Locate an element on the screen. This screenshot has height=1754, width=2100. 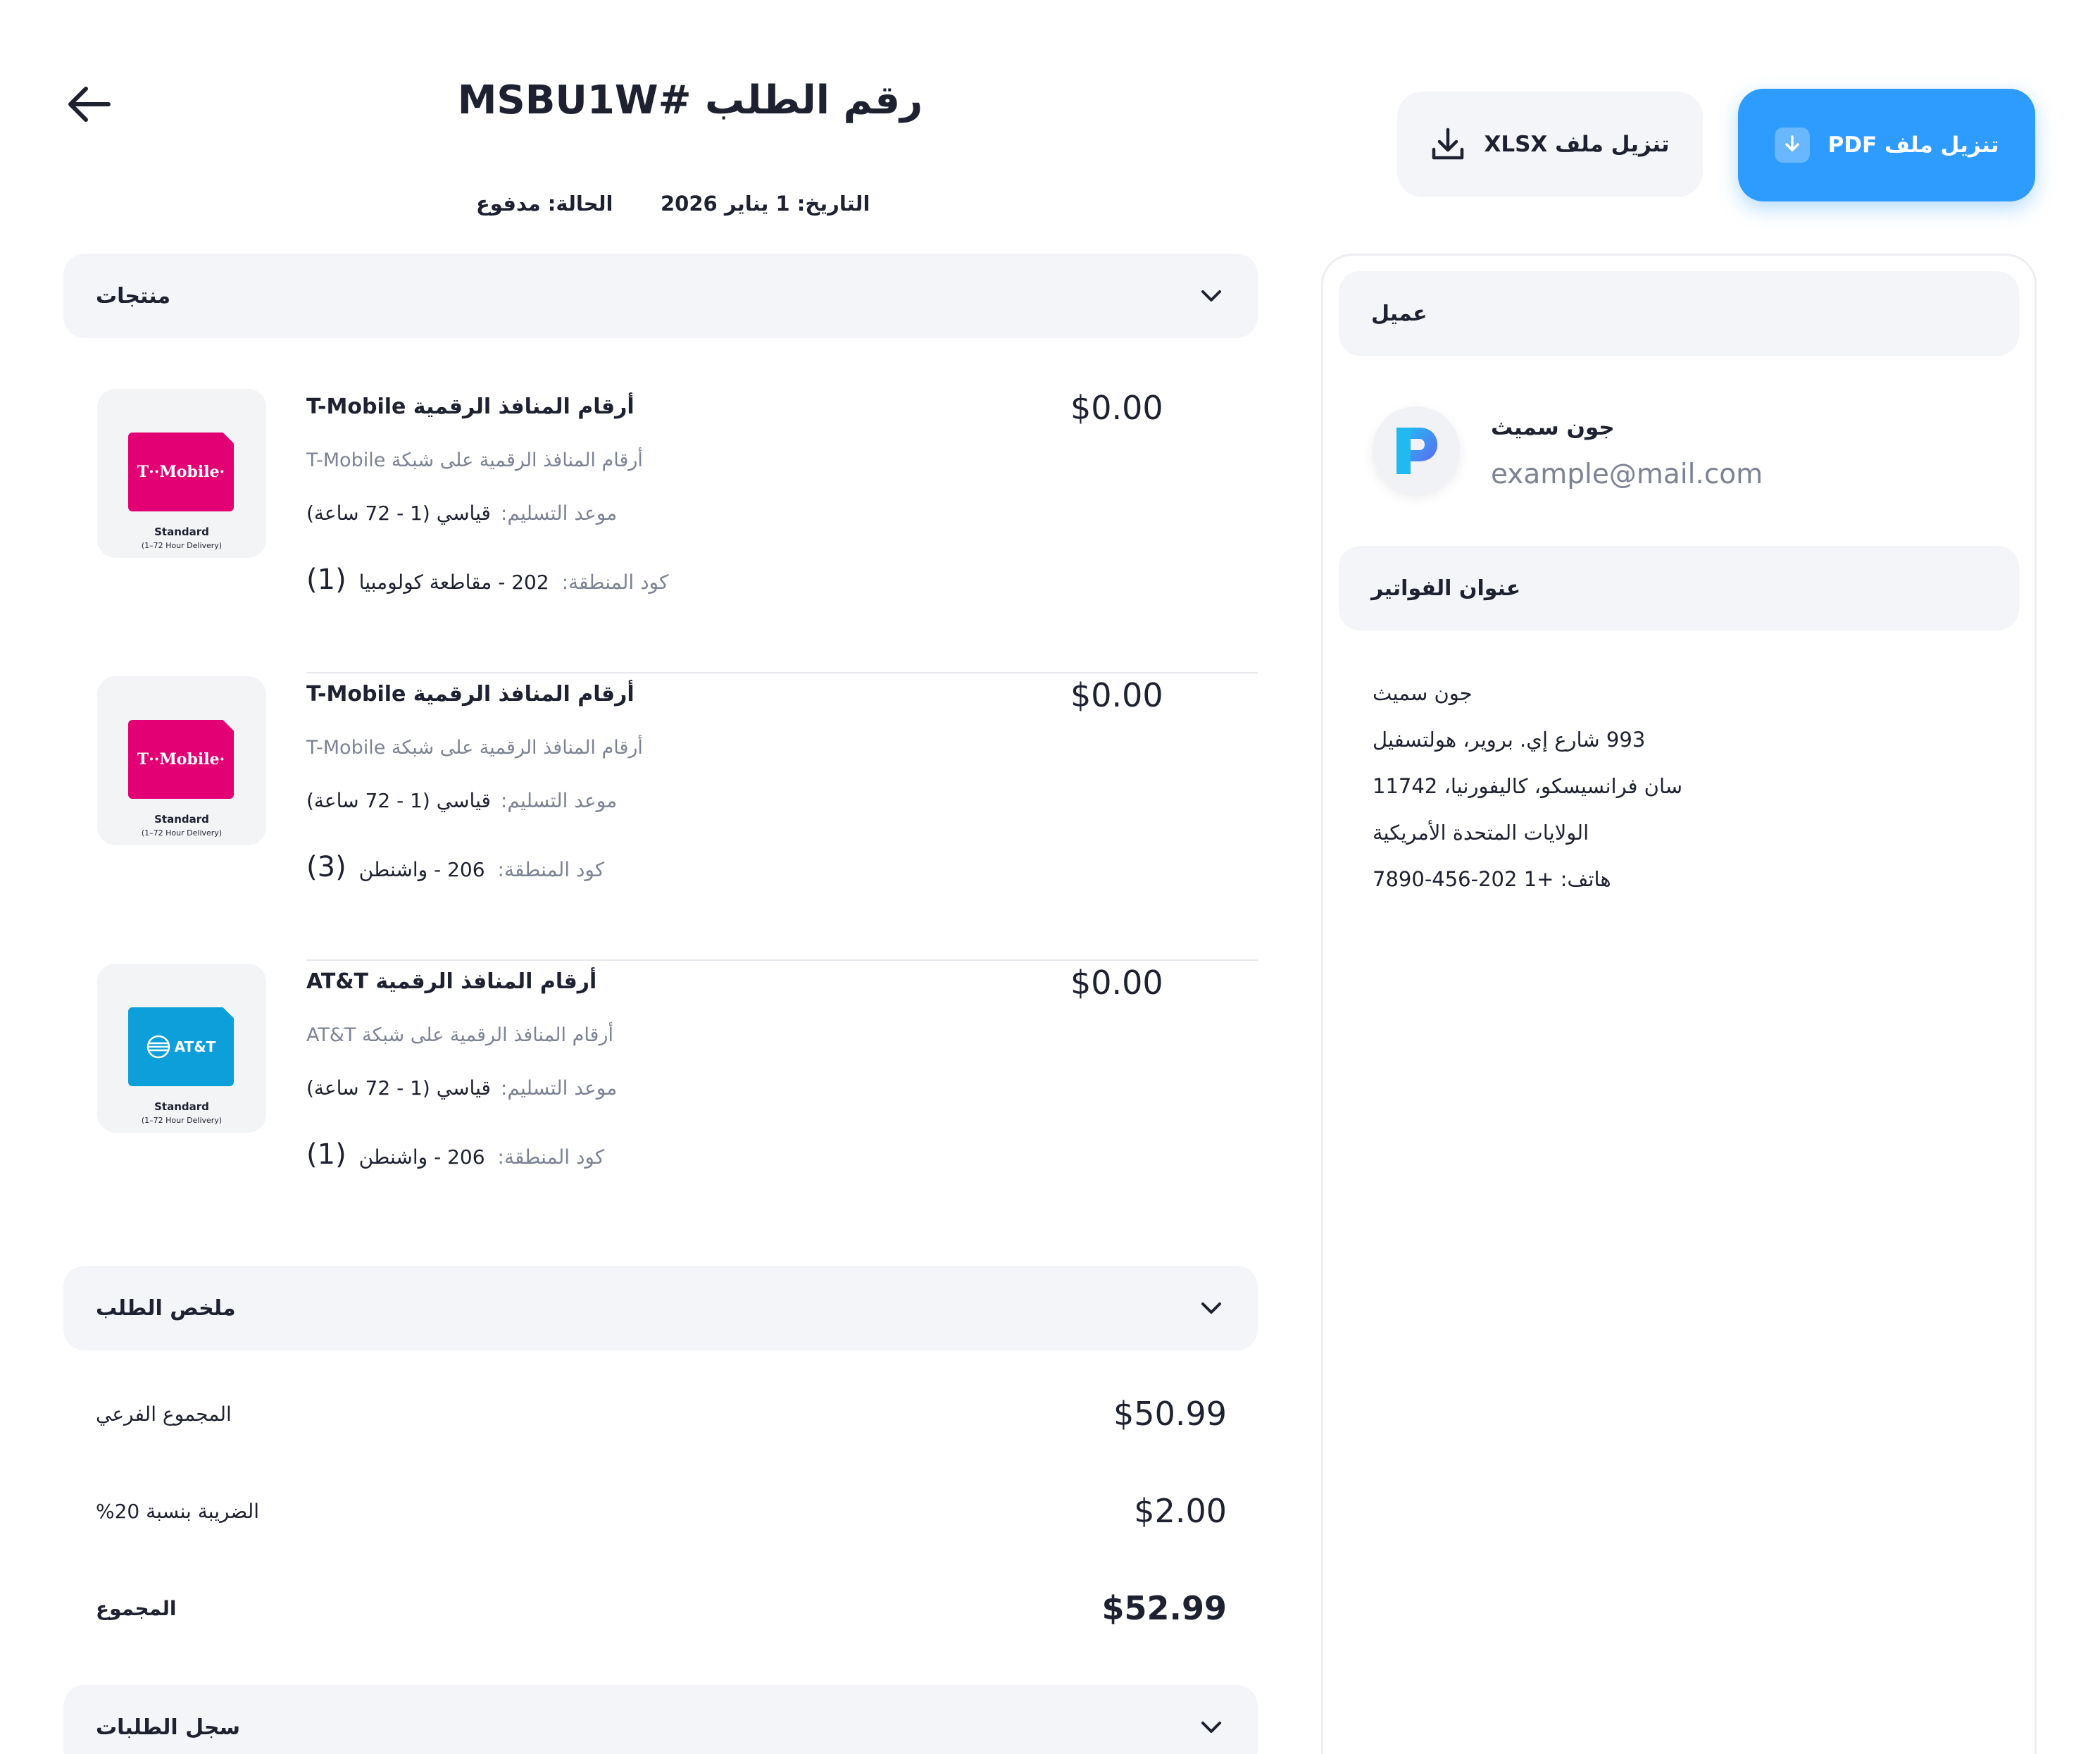
download-xlsx-button: تنزيل ملف XLSX is located at coordinates (1550, 144).